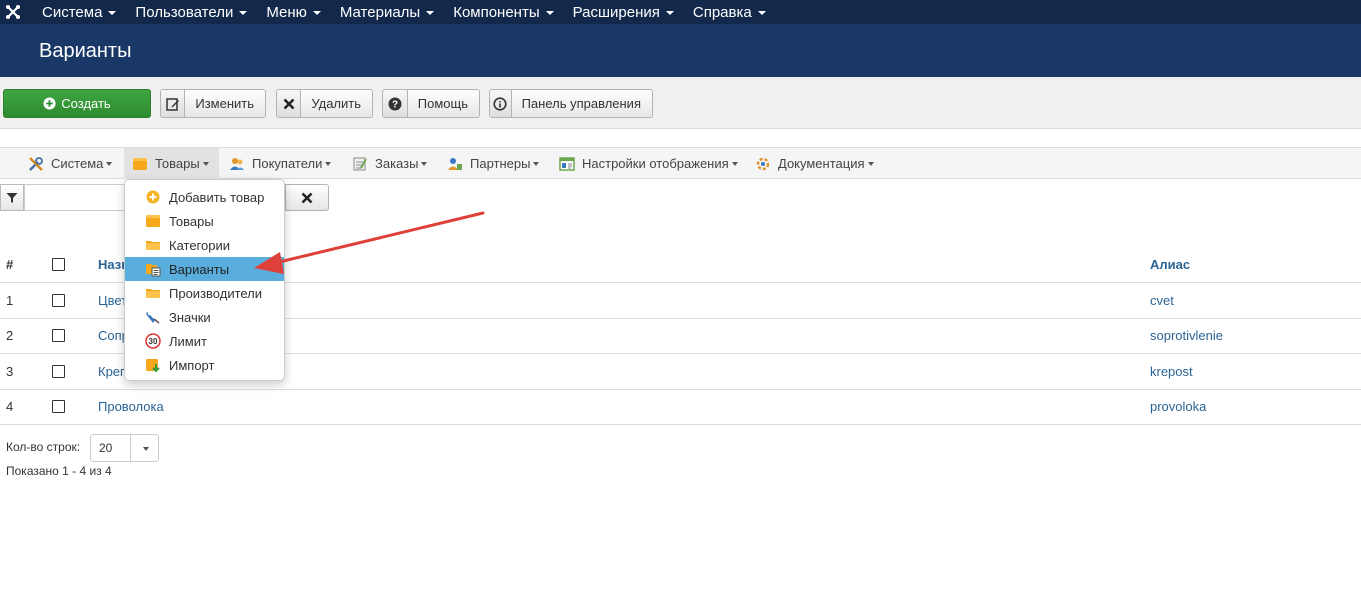  I want to click on topnav-components: Компоненты, so click(503, 12).